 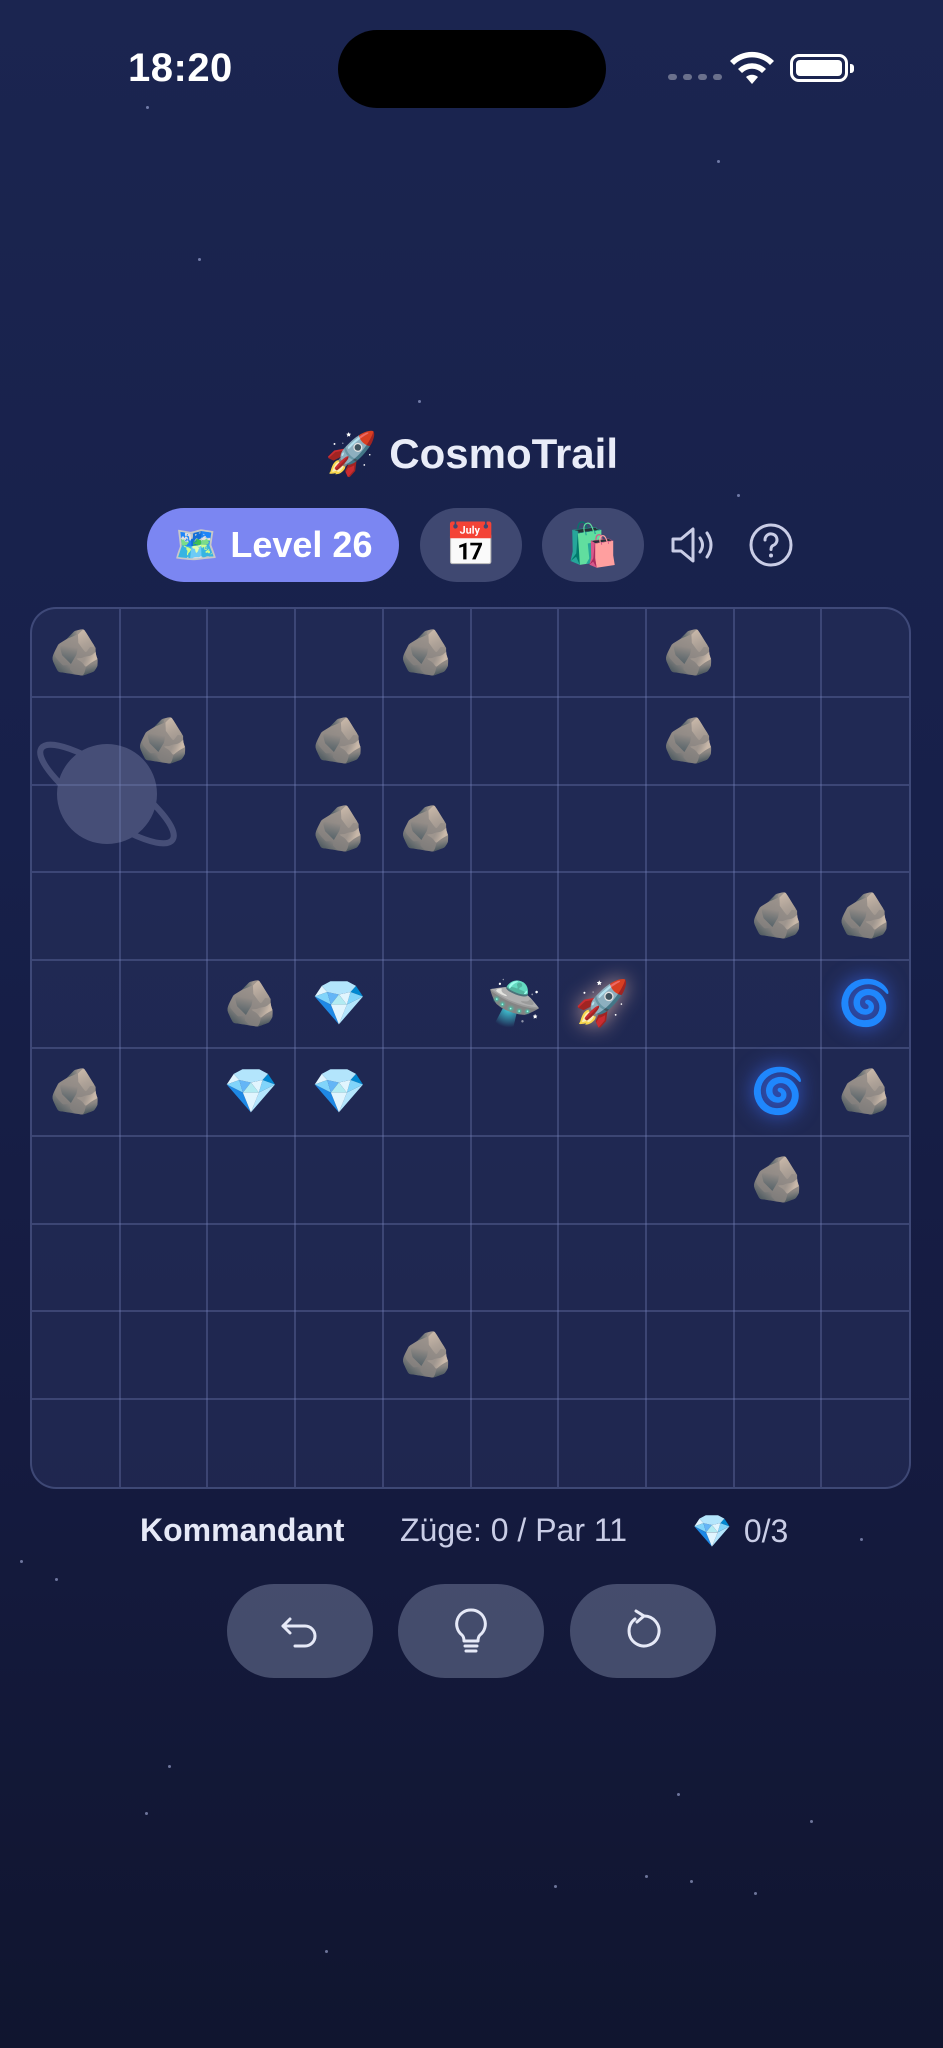 I want to click on map-icon: 🗺️, so click(x=196, y=544).